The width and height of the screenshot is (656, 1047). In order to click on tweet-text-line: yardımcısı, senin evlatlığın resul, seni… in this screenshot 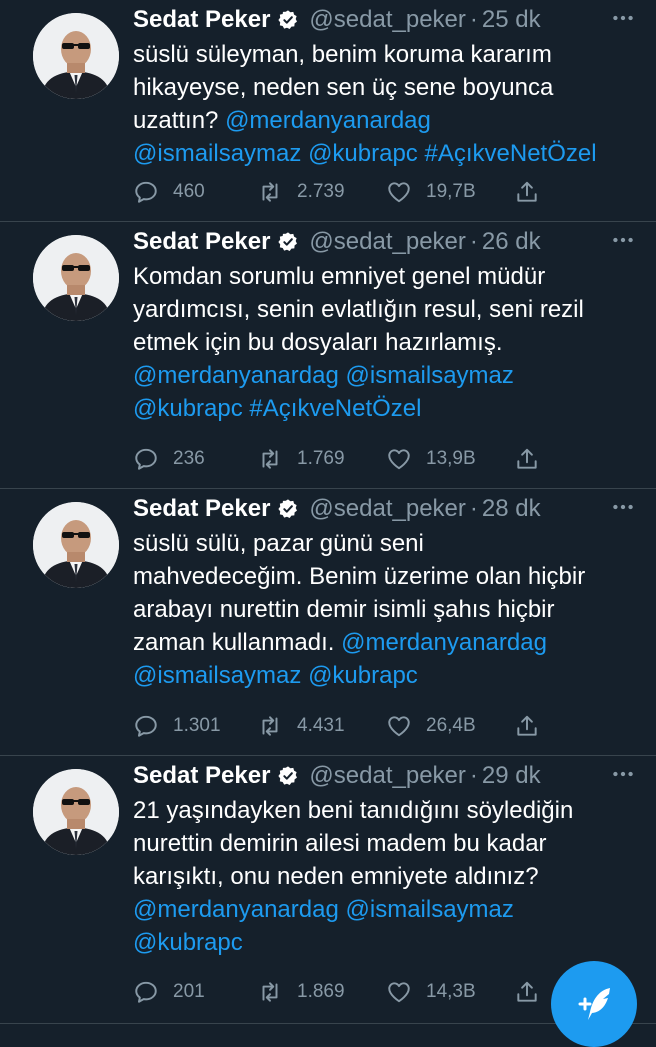, I will do `click(386, 309)`.